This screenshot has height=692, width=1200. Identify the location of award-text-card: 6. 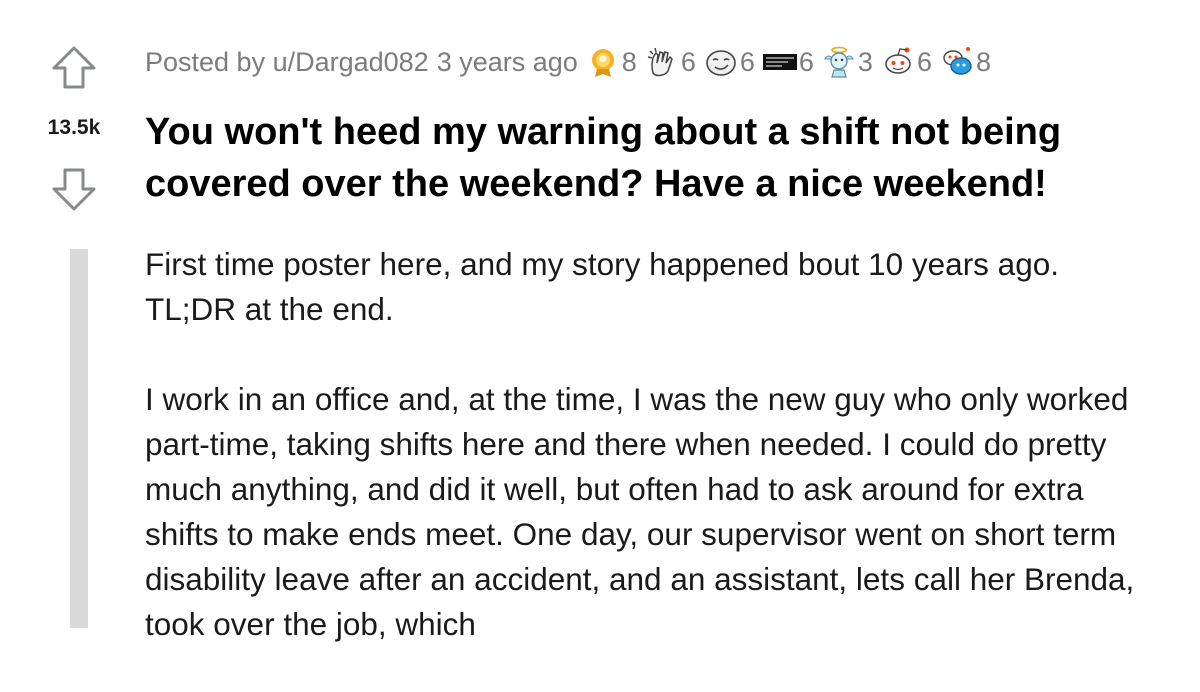
(788, 62).